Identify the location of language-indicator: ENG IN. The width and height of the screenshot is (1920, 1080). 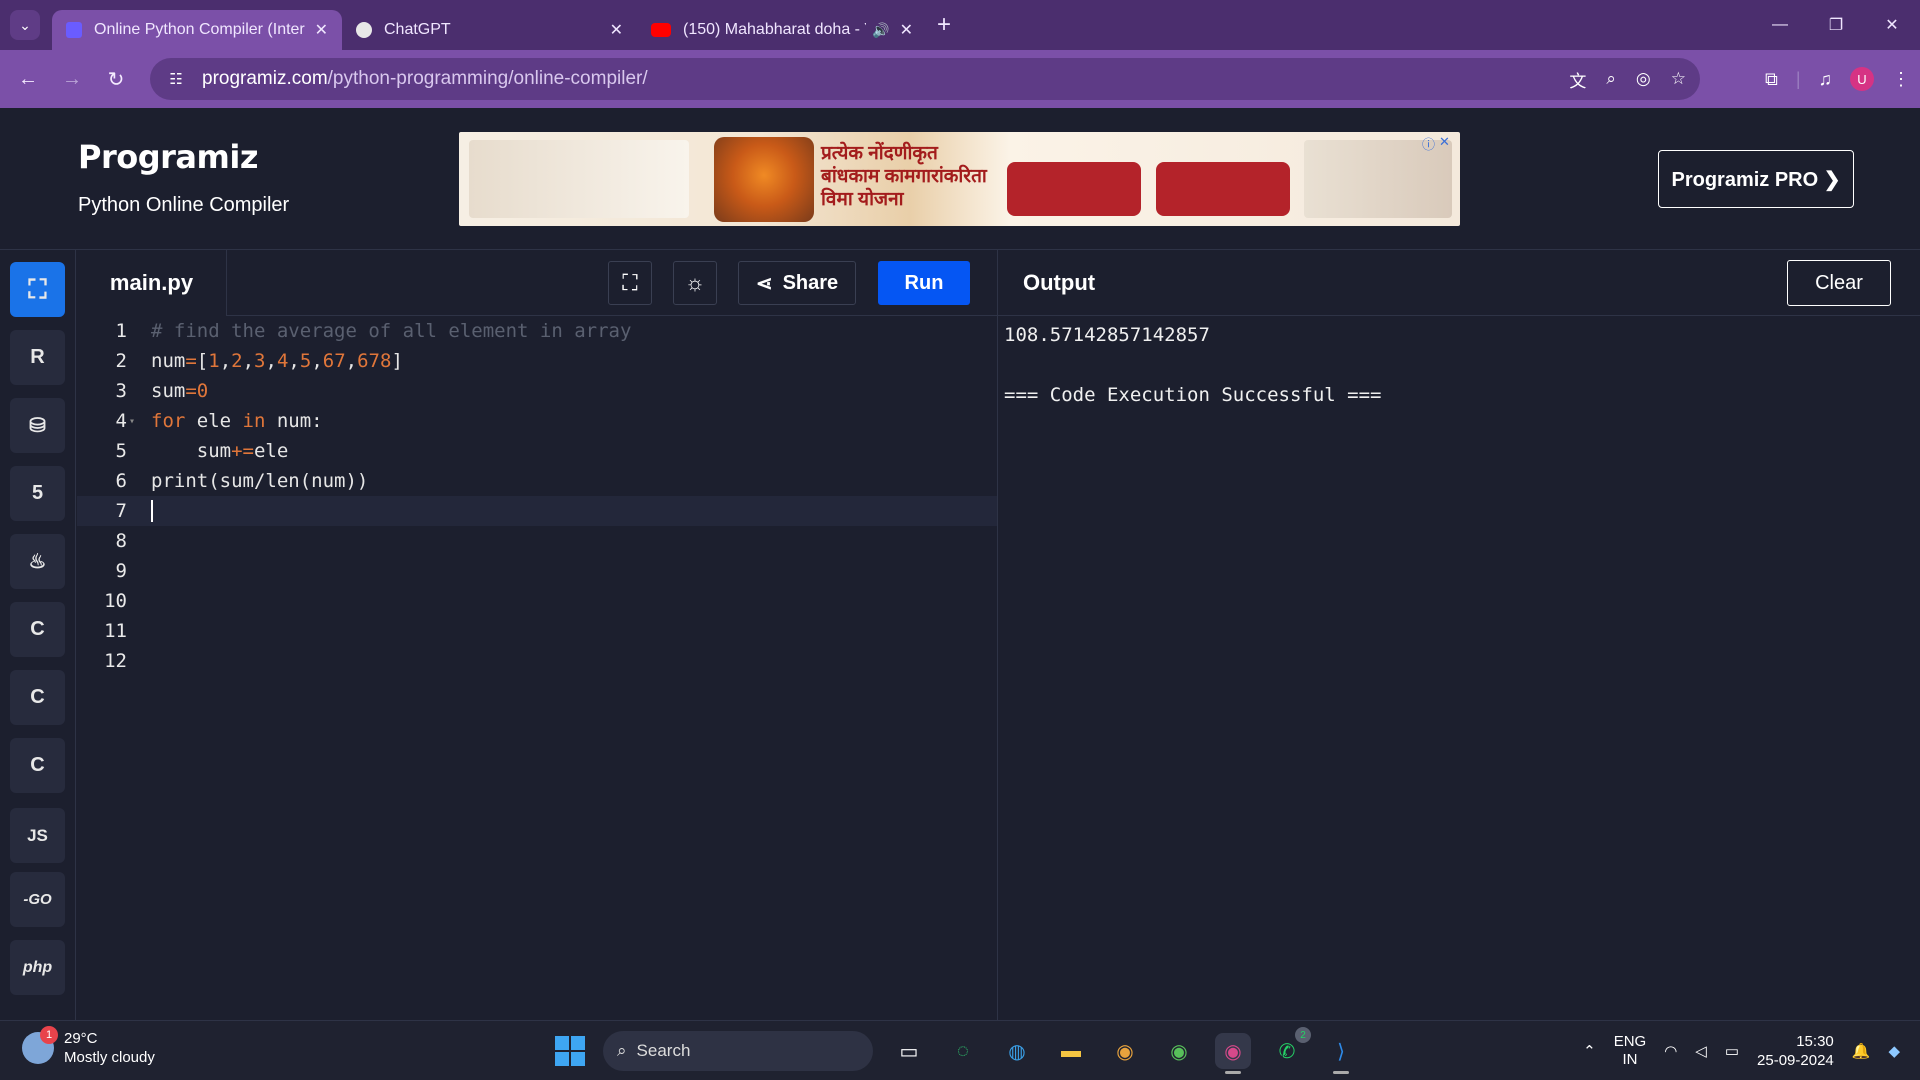
(1630, 1051).